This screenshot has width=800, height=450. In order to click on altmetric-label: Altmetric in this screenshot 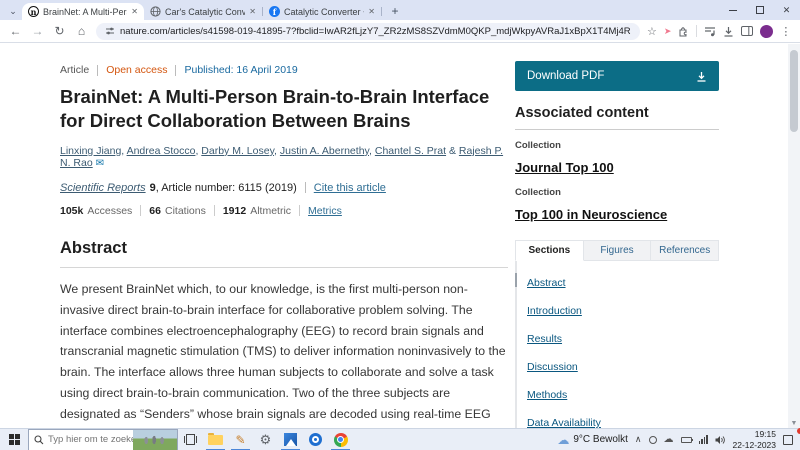, I will do `click(271, 210)`.